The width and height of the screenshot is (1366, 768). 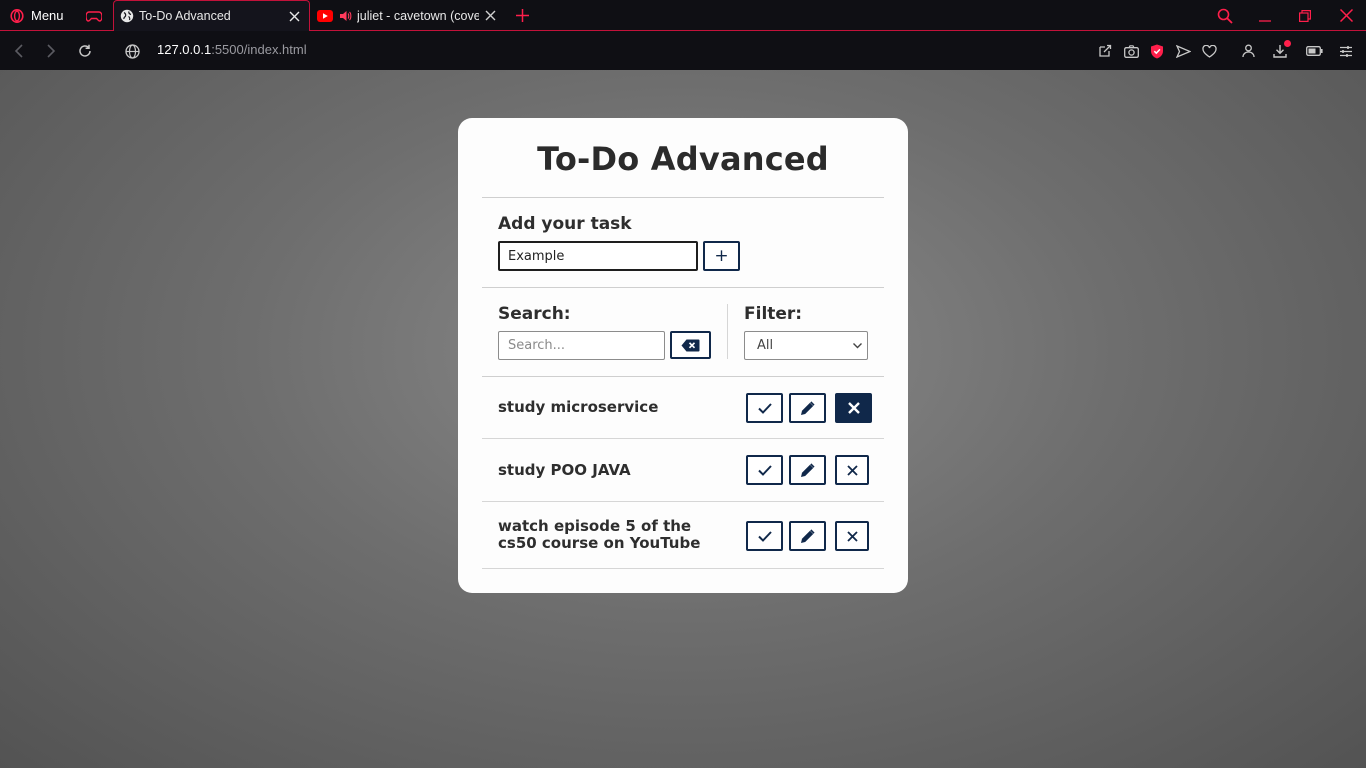 I want to click on arrow-right-icon, so click(x=50, y=51).